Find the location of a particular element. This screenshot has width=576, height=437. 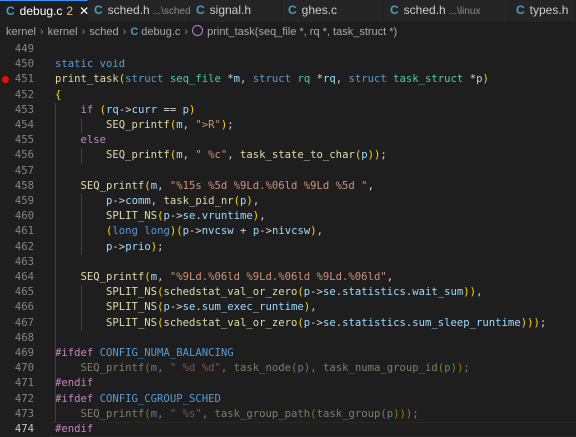

code-line: 452 { is located at coordinates (288, 95).